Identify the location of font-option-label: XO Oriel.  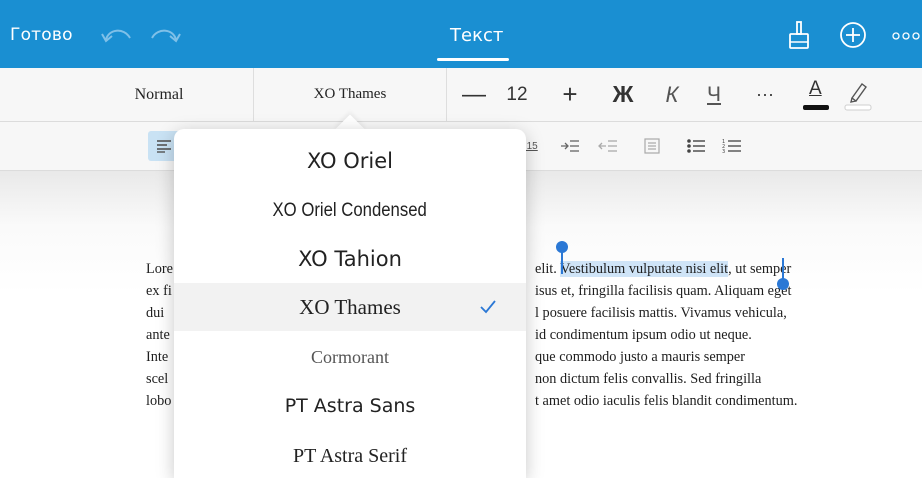
(350, 161).